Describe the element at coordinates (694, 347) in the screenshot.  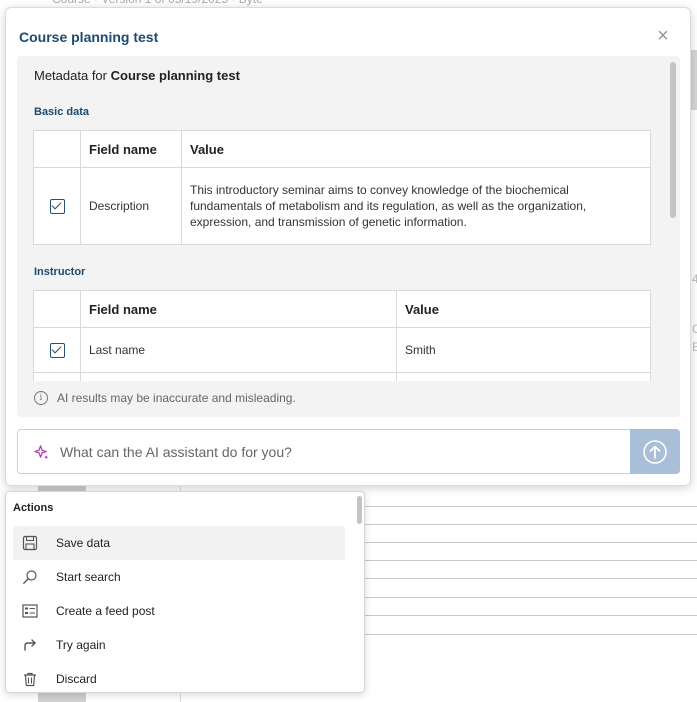
I see `background-mark: E` at that location.